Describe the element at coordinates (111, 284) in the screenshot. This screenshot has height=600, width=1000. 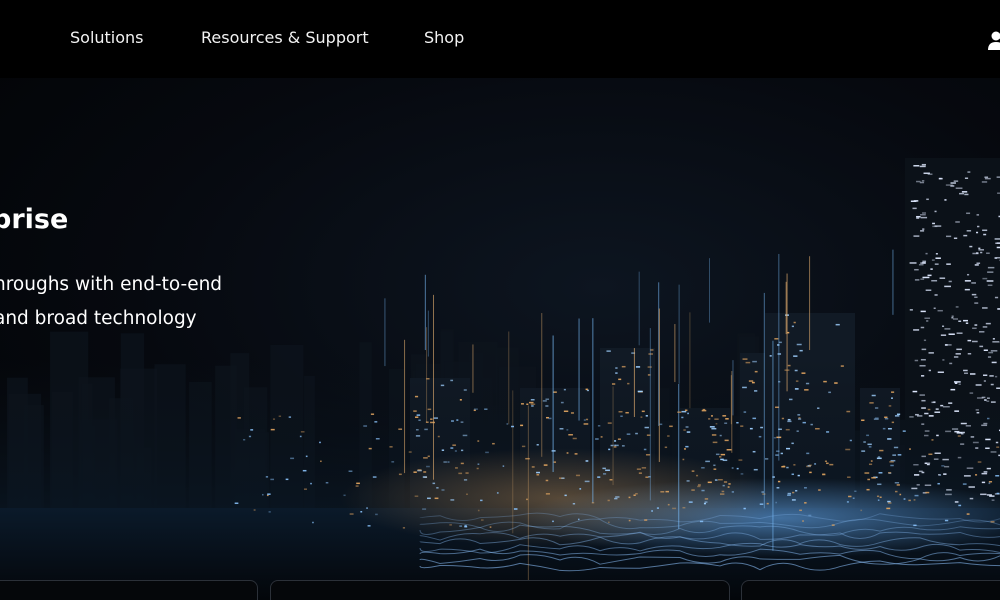
I see `hero-description-line: hroughs with end-to-end` at that location.